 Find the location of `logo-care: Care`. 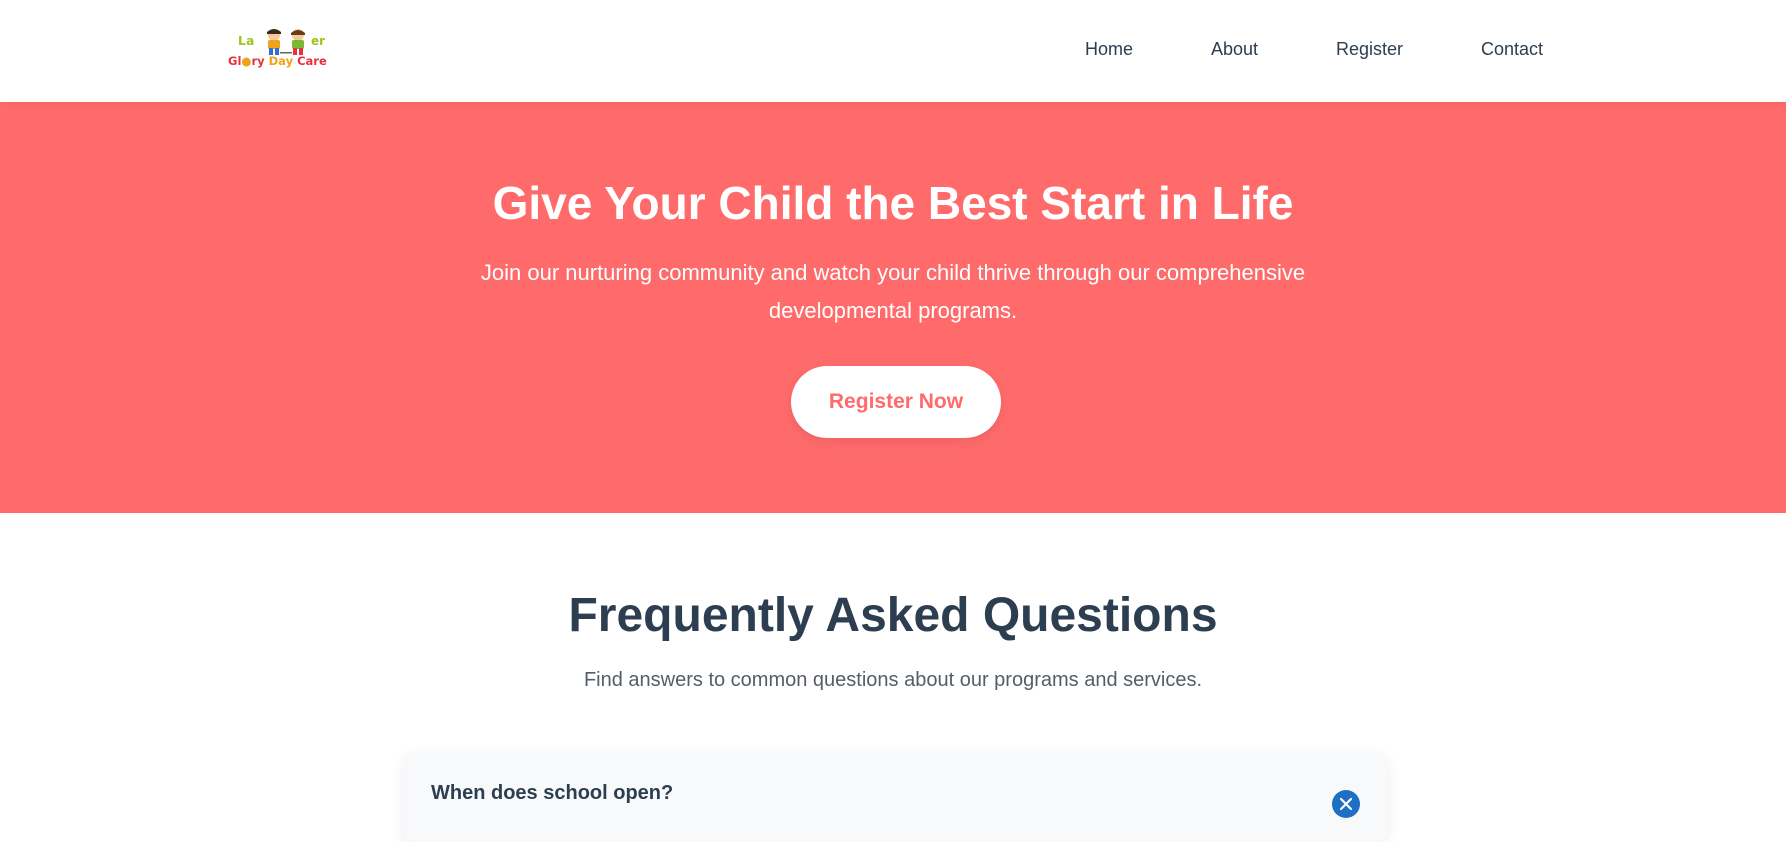

logo-care: Care is located at coordinates (312, 61).